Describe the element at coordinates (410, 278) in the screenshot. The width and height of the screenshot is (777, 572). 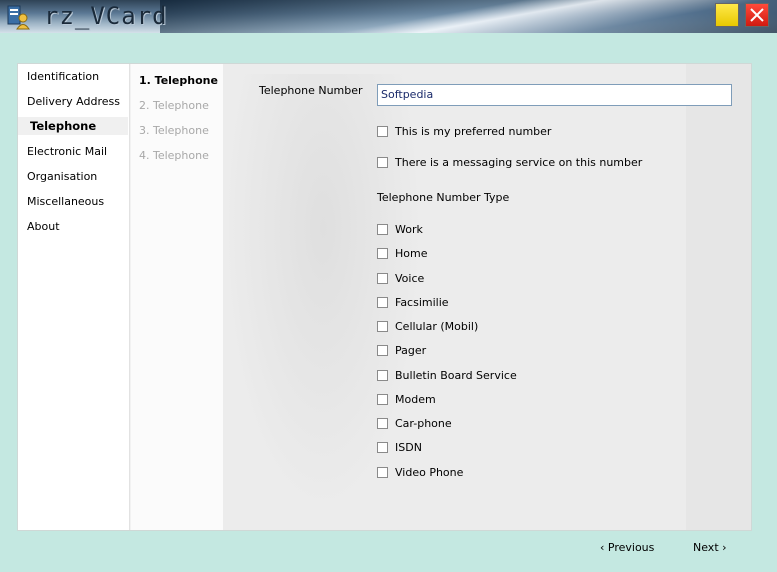
I see `type-label: Voice` at that location.